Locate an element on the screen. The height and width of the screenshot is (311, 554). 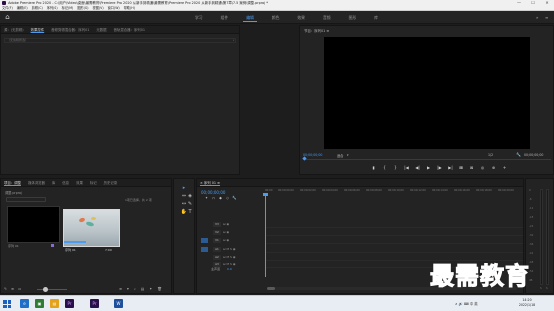
track-row-a1 is located at coordinates (394, 249).